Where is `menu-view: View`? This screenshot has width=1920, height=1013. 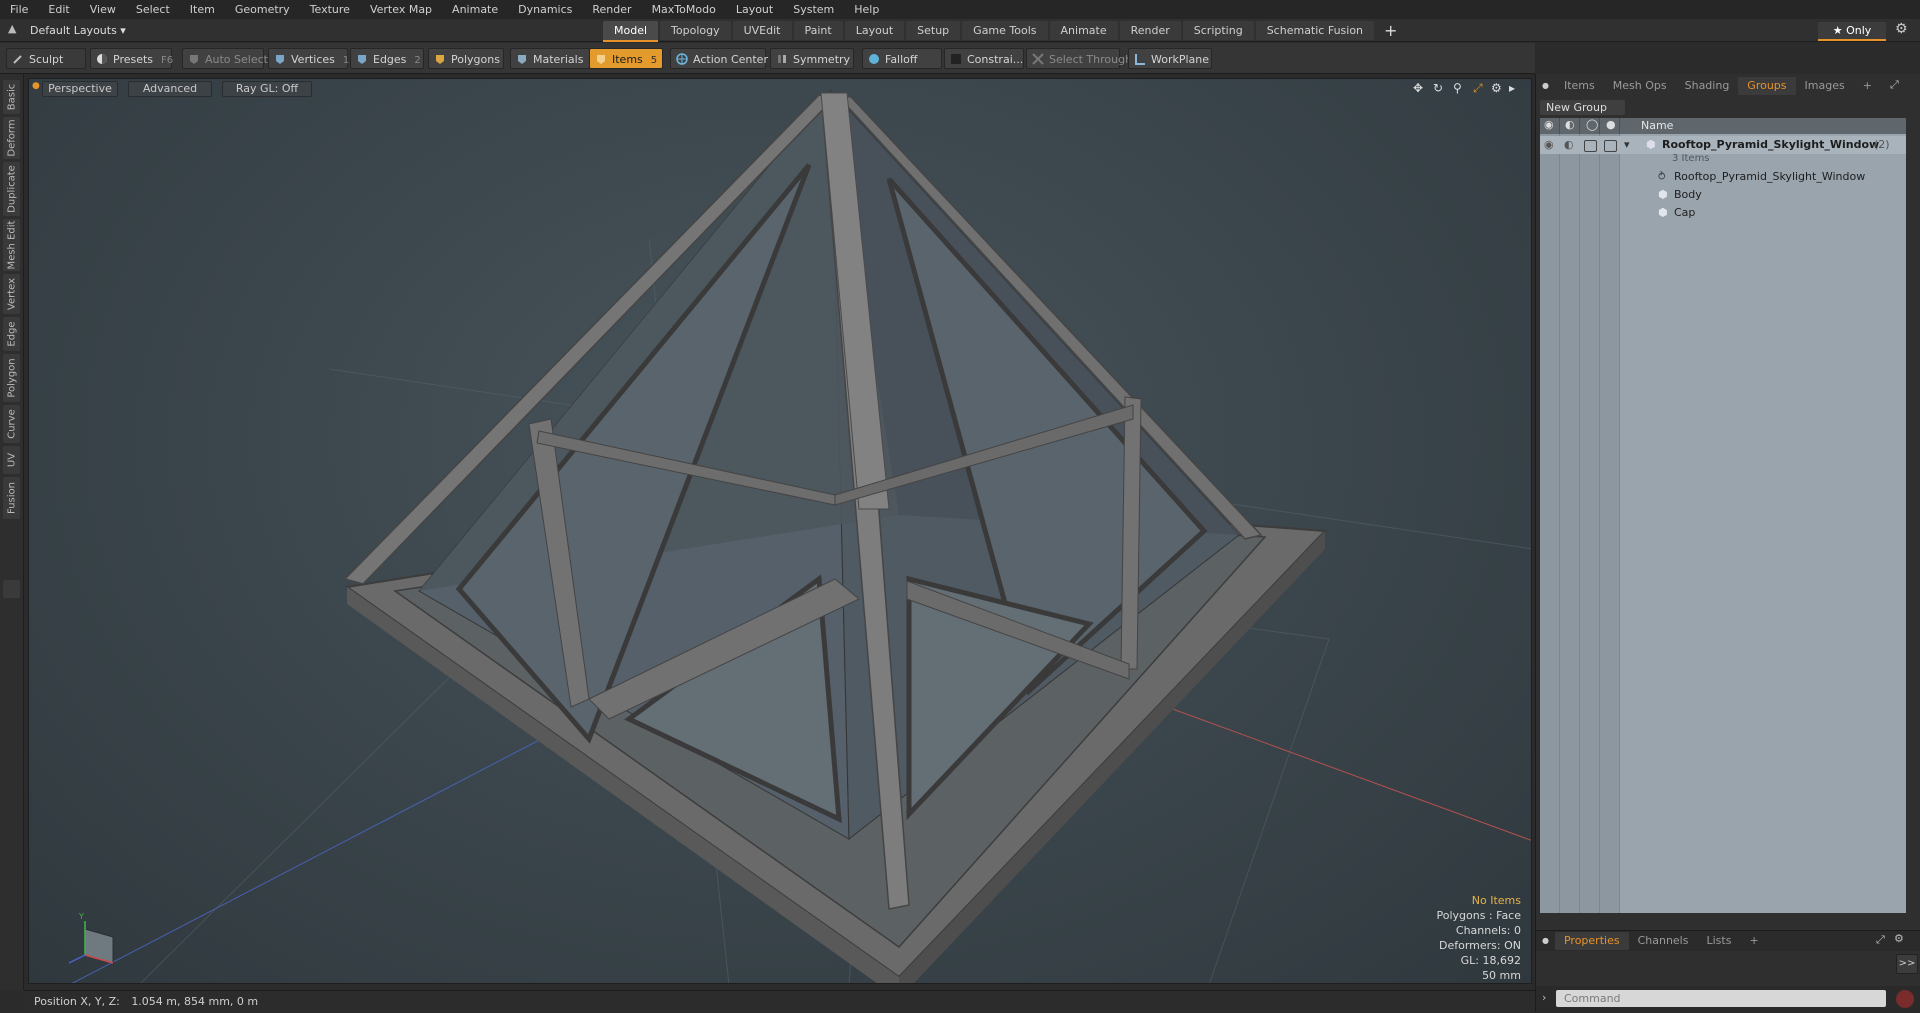
menu-view: View is located at coordinates (103, 9).